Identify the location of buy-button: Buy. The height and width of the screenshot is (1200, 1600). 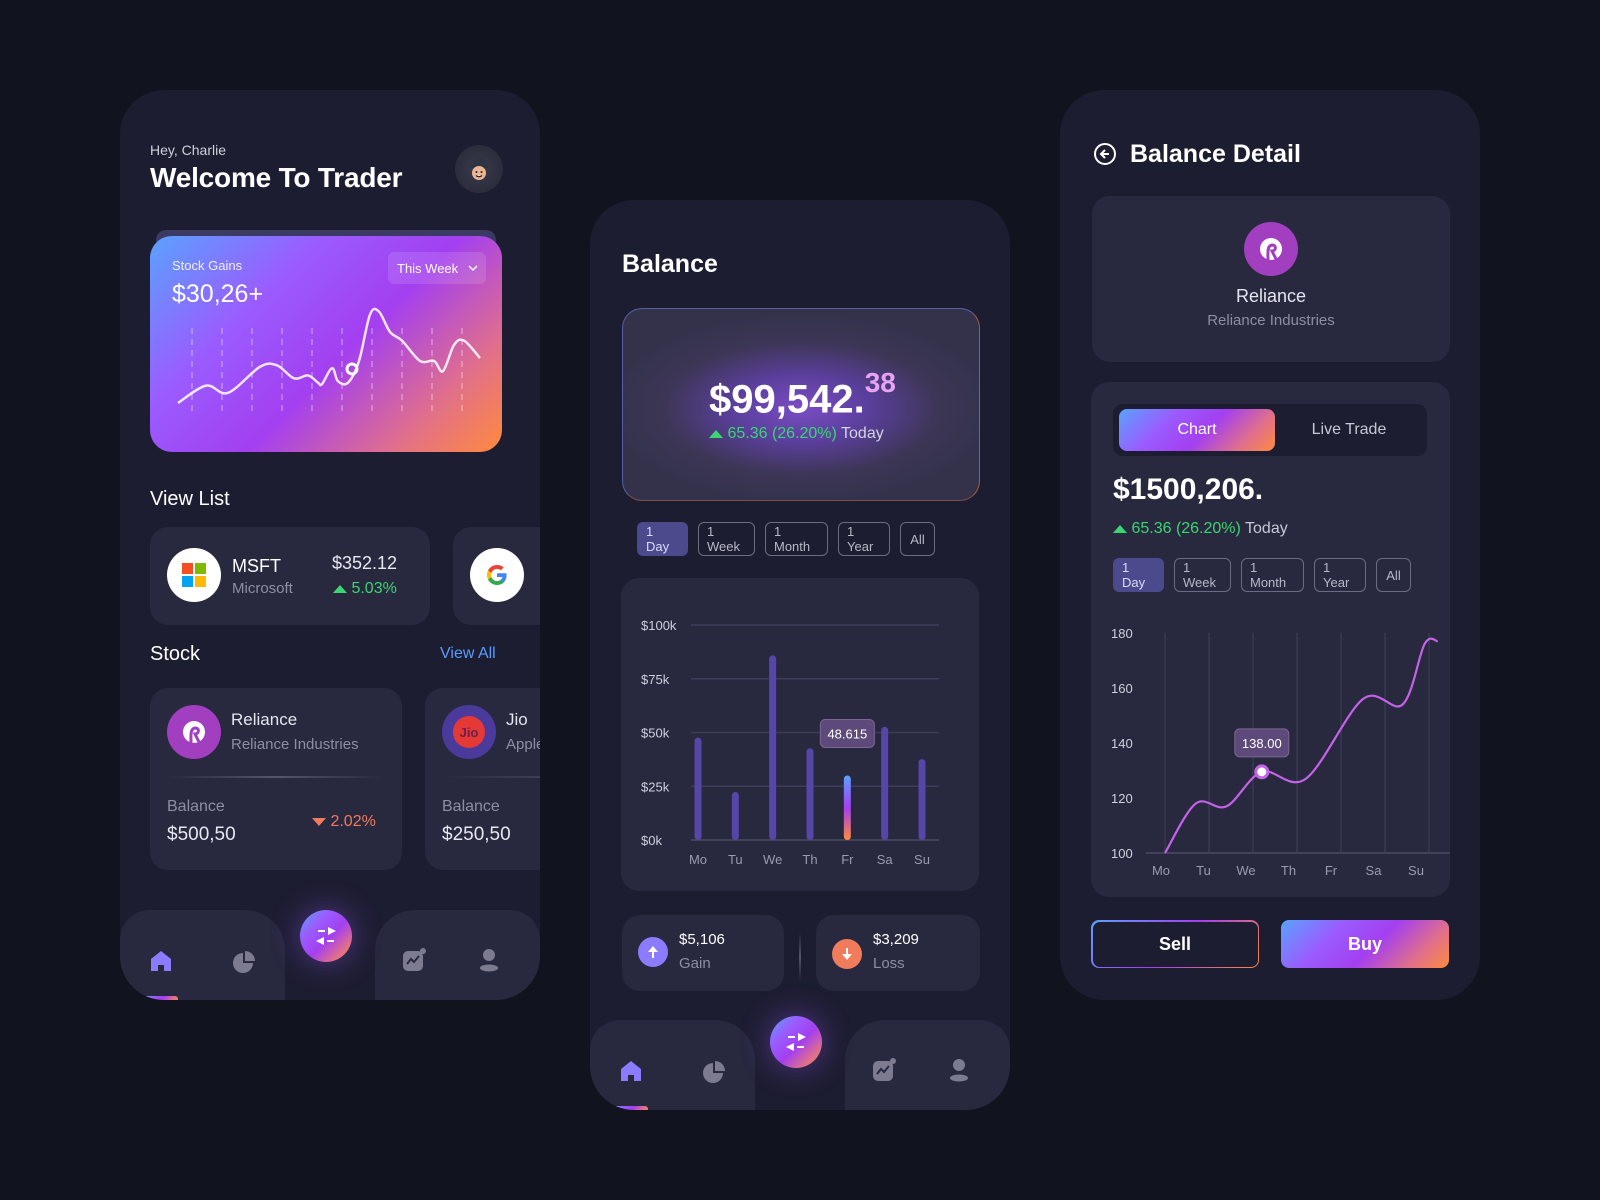
(1365, 944).